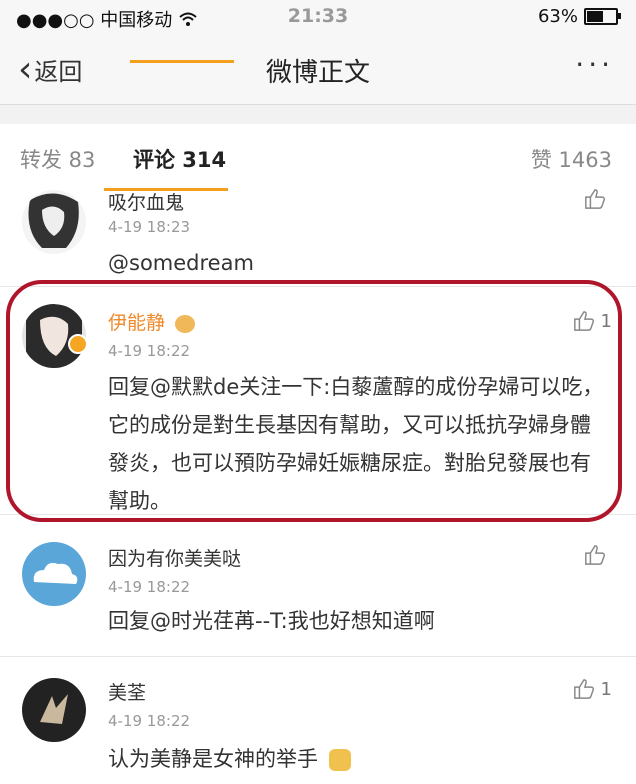  What do you see at coordinates (358, 759) in the screenshot?
I see `comment-text: 认为美静是女神的举手` at bounding box center [358, 759].